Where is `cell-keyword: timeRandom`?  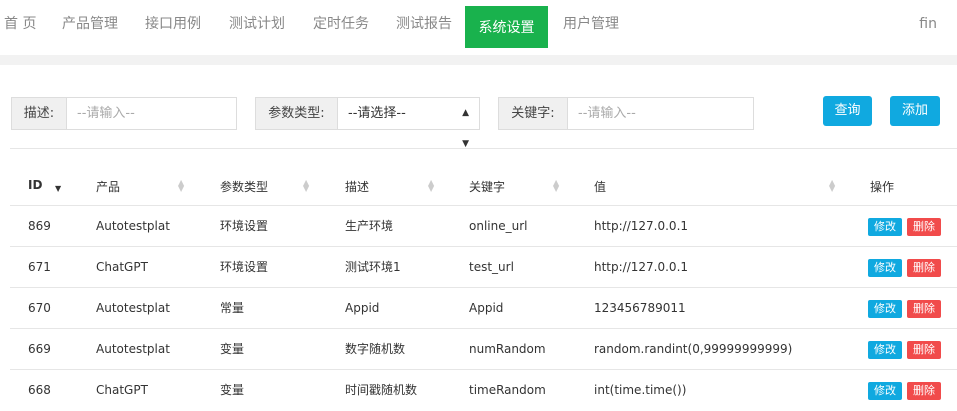 cell-keyword: timeRandom is located at coordinates (507, 390).